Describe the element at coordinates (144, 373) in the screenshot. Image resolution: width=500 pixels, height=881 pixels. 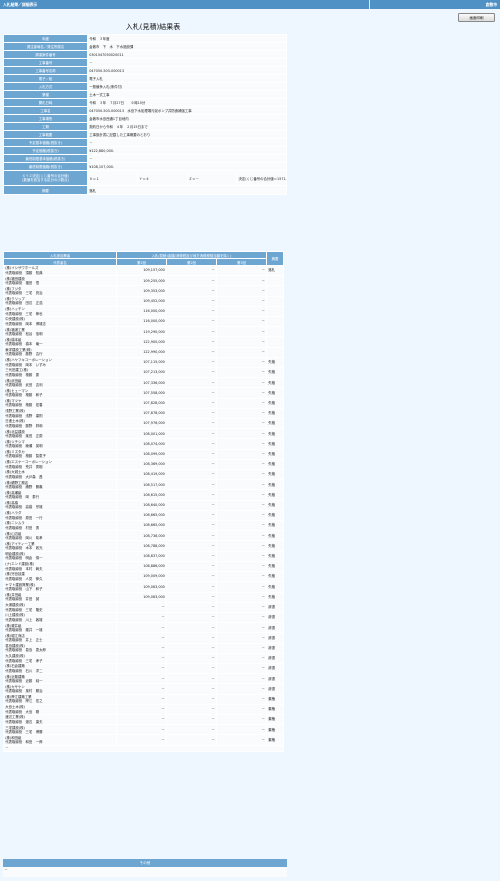
I see `bidder-row: 三代田建工(株) 代表取締役 檜藤 慶 107,213,000 －－失格` at that location.